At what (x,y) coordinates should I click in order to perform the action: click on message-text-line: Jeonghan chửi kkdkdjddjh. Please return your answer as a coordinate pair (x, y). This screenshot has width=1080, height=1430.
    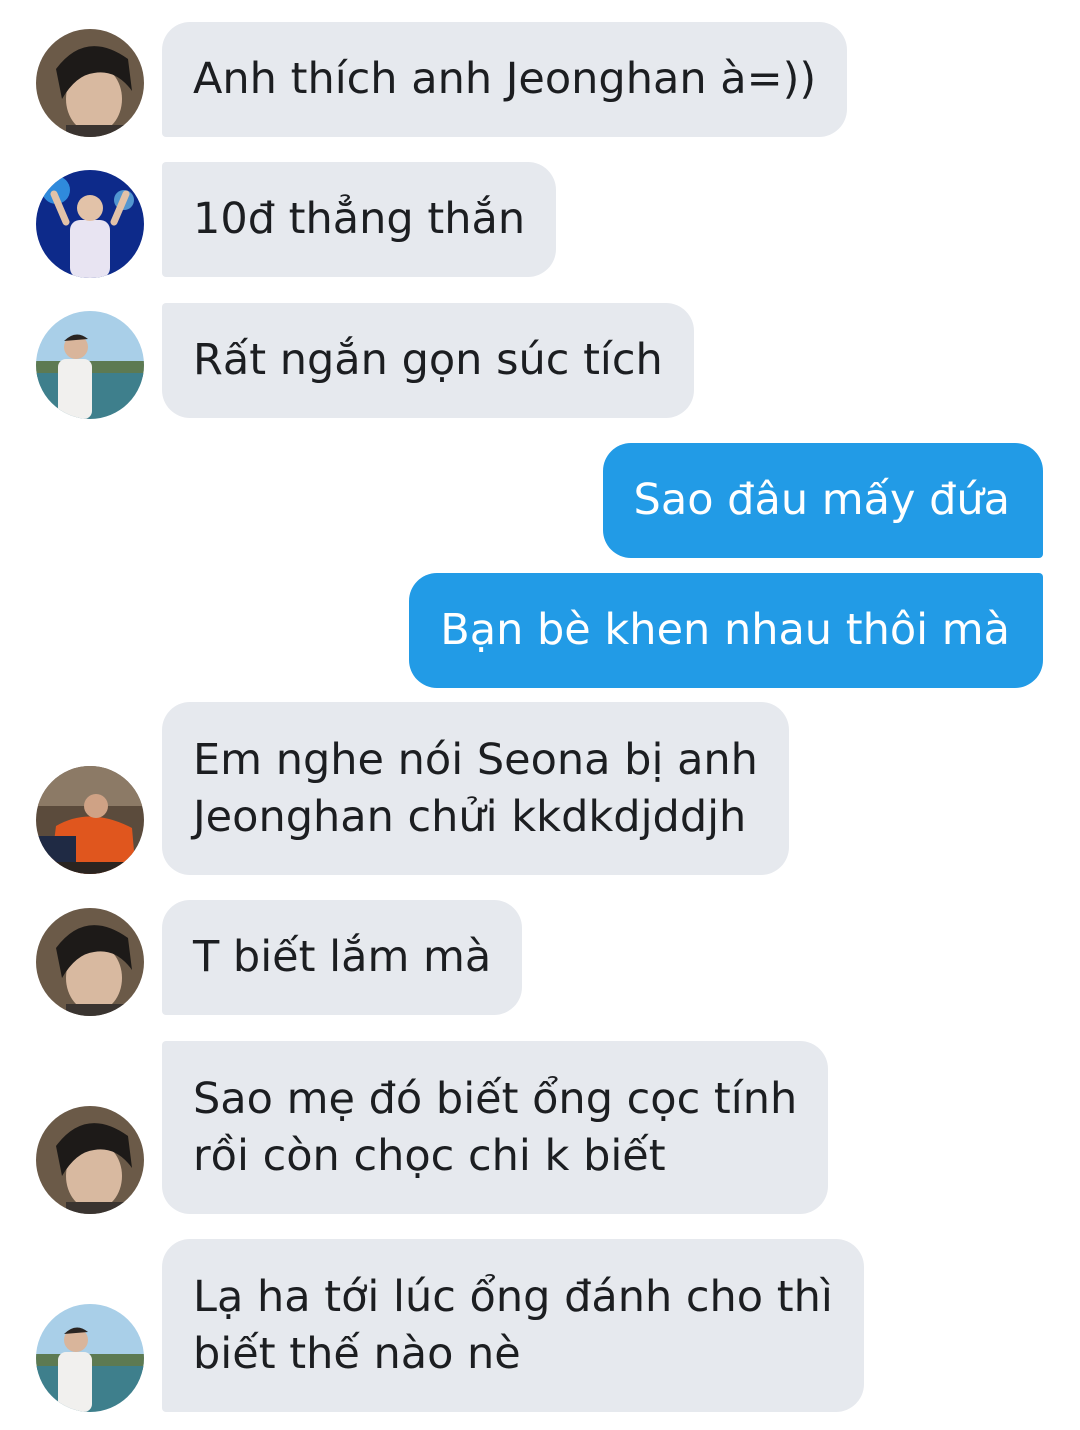
    Looking at the image, I should click on (470, 816).